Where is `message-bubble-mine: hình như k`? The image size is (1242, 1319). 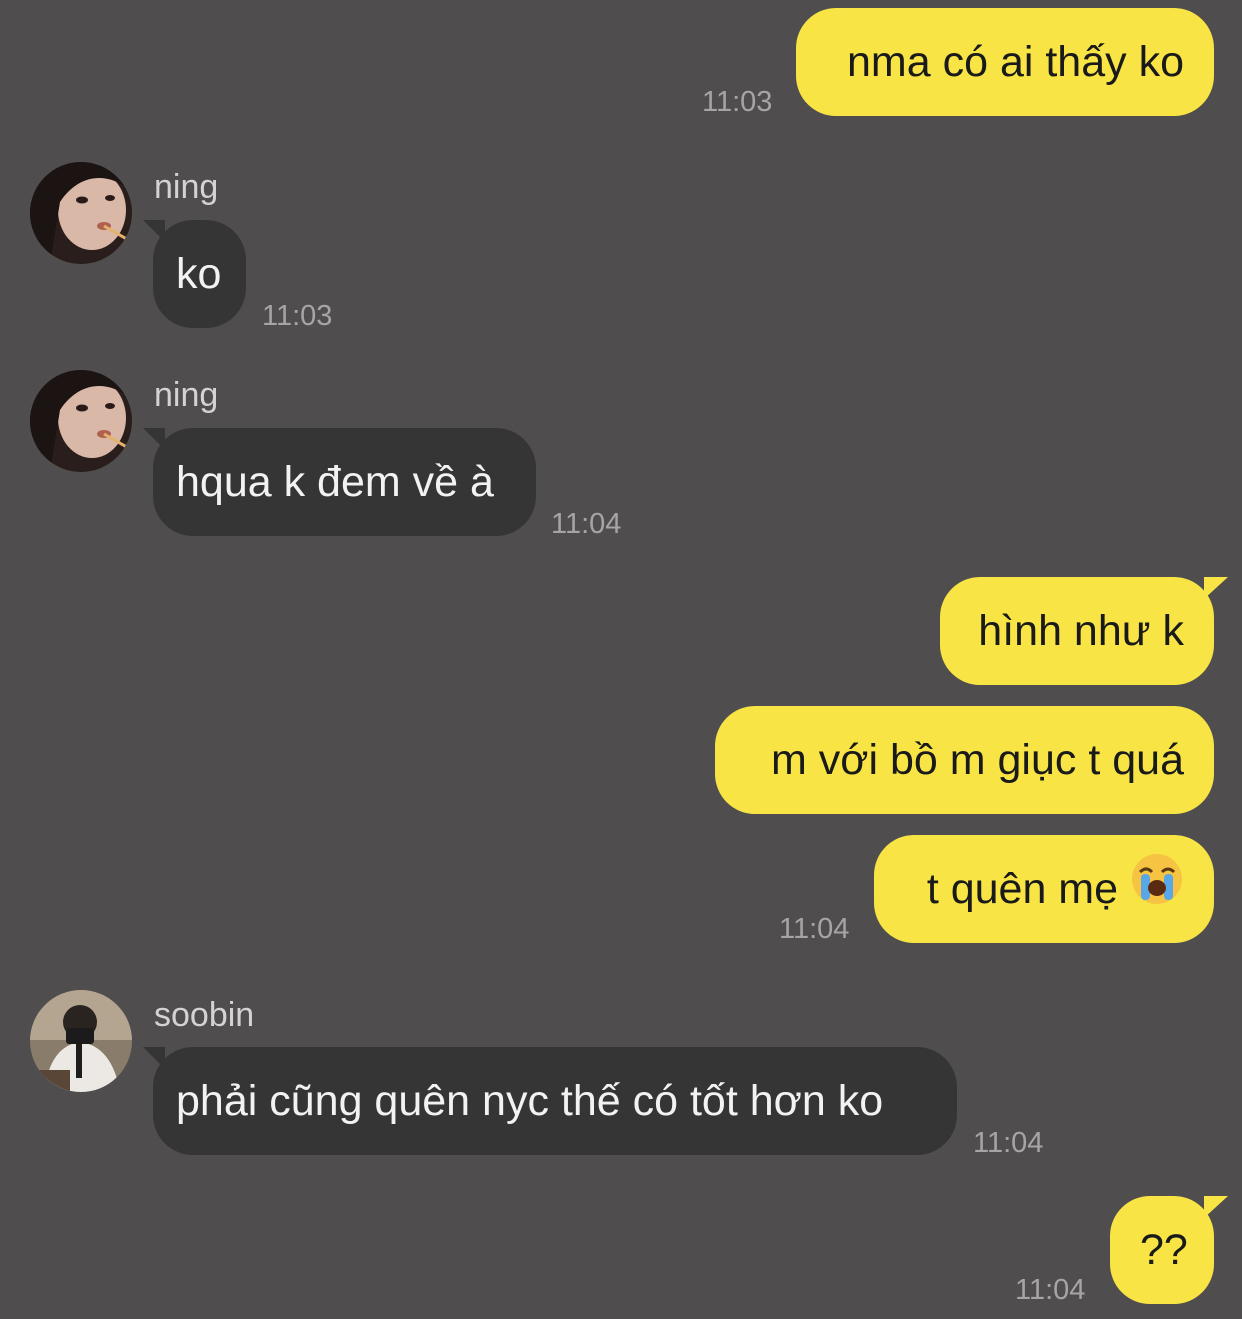 message-bubble-mine: hình như k is located at coordinates (1084, 631).